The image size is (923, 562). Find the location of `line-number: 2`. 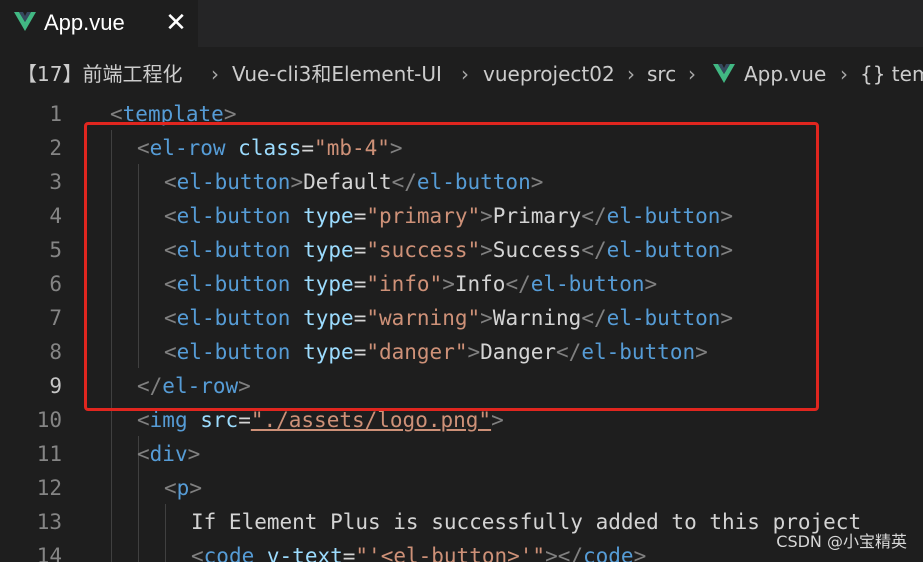

line-number: 2 is located at coordinates (55, 148).